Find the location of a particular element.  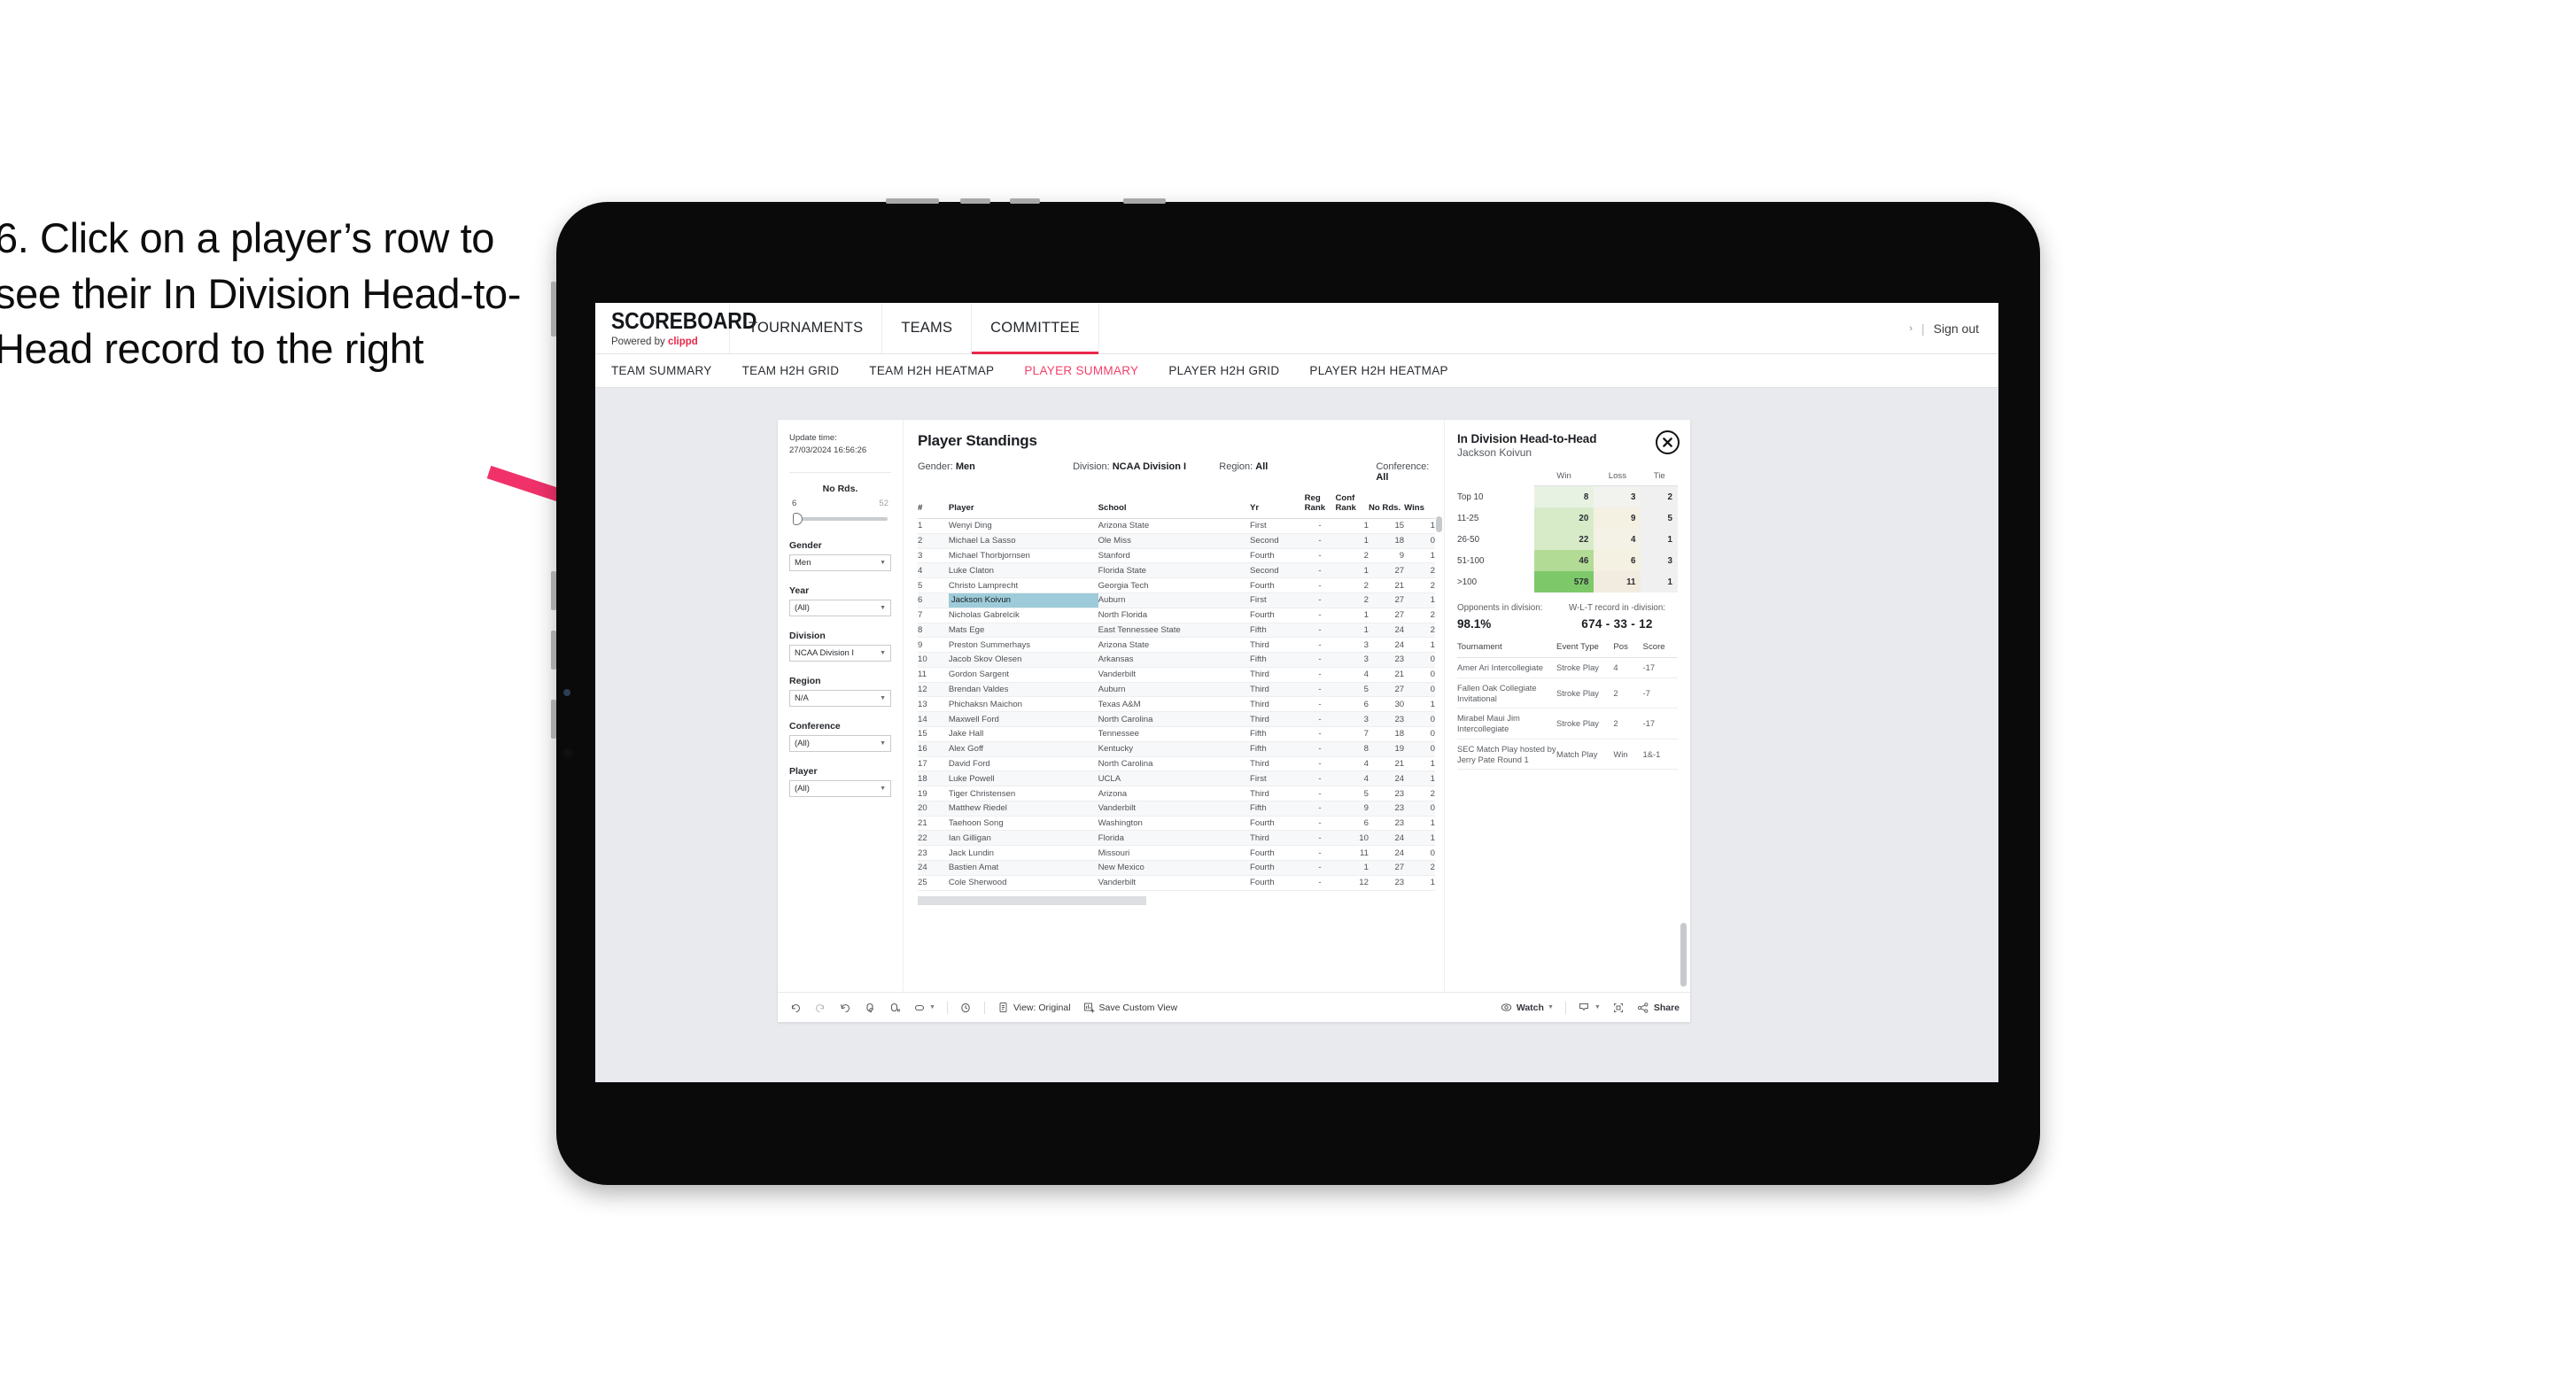

wlt-value: 674 - 33 - 12 is located at coordinates (1617, 624).